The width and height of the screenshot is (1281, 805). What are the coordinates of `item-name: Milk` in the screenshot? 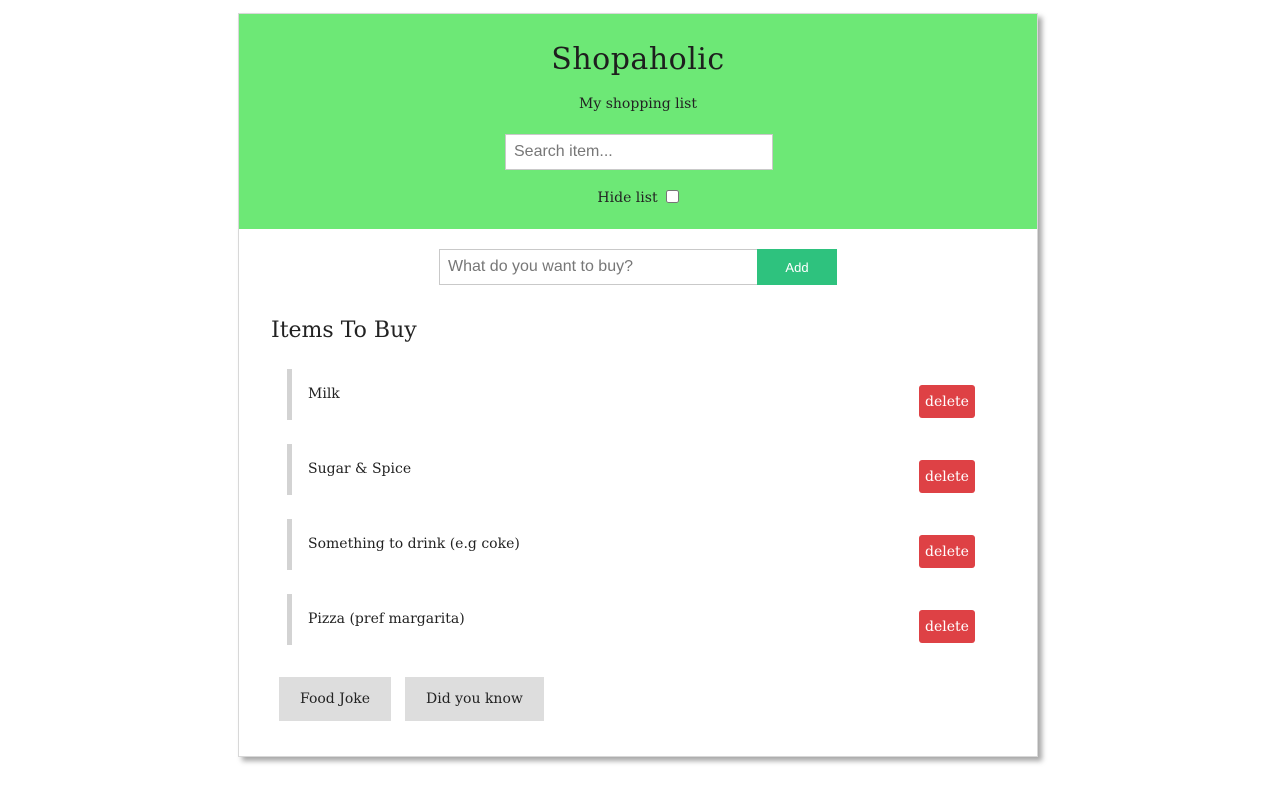 It's located at (324, 394).